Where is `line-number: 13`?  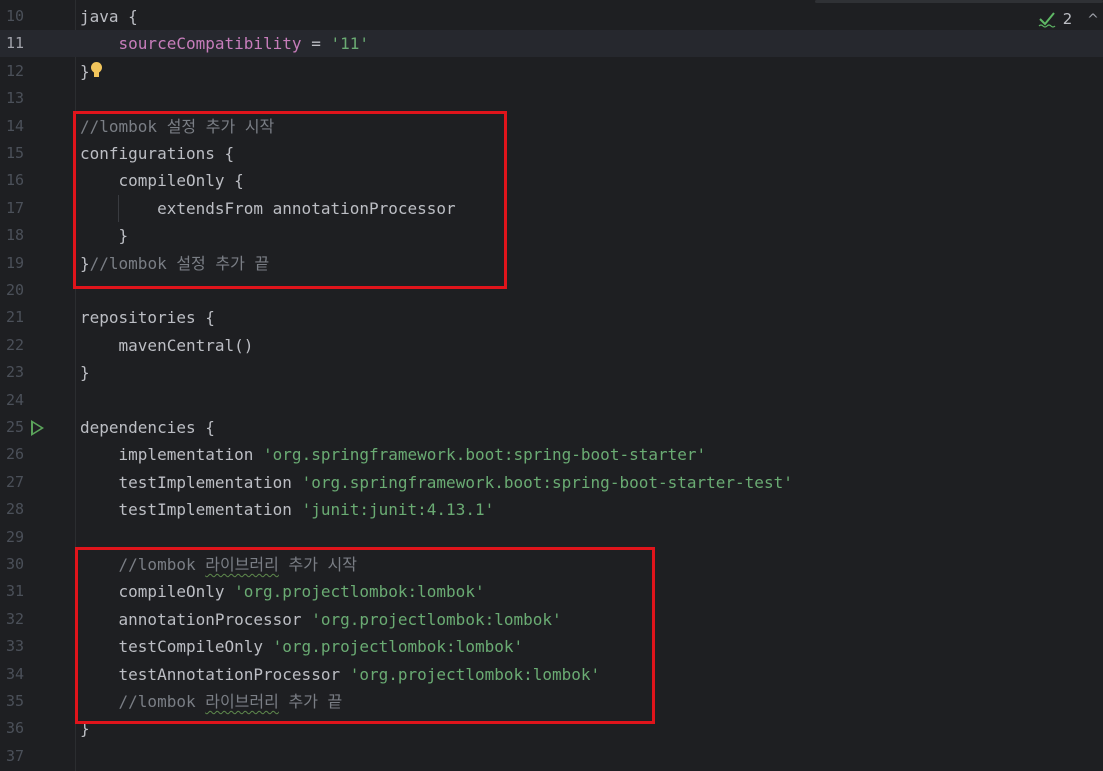 line-number: 13 is located at coordinates (14, 98).